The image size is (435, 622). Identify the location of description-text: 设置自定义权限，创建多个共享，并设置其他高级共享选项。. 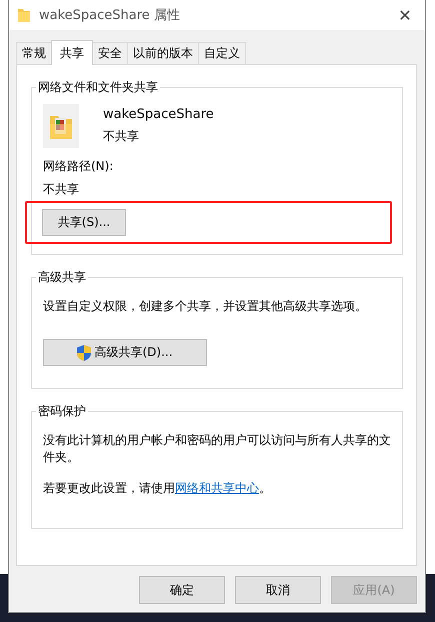
(205, 306).